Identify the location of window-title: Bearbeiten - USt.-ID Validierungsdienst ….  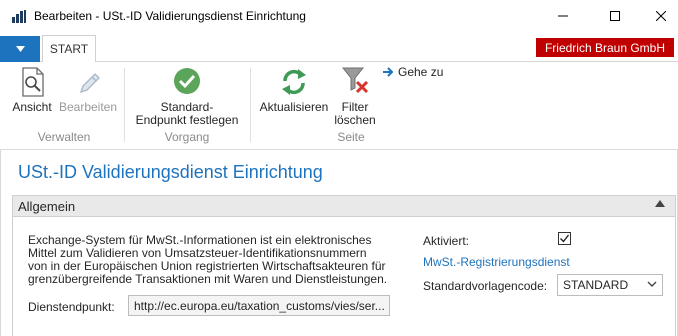
(170, 16).